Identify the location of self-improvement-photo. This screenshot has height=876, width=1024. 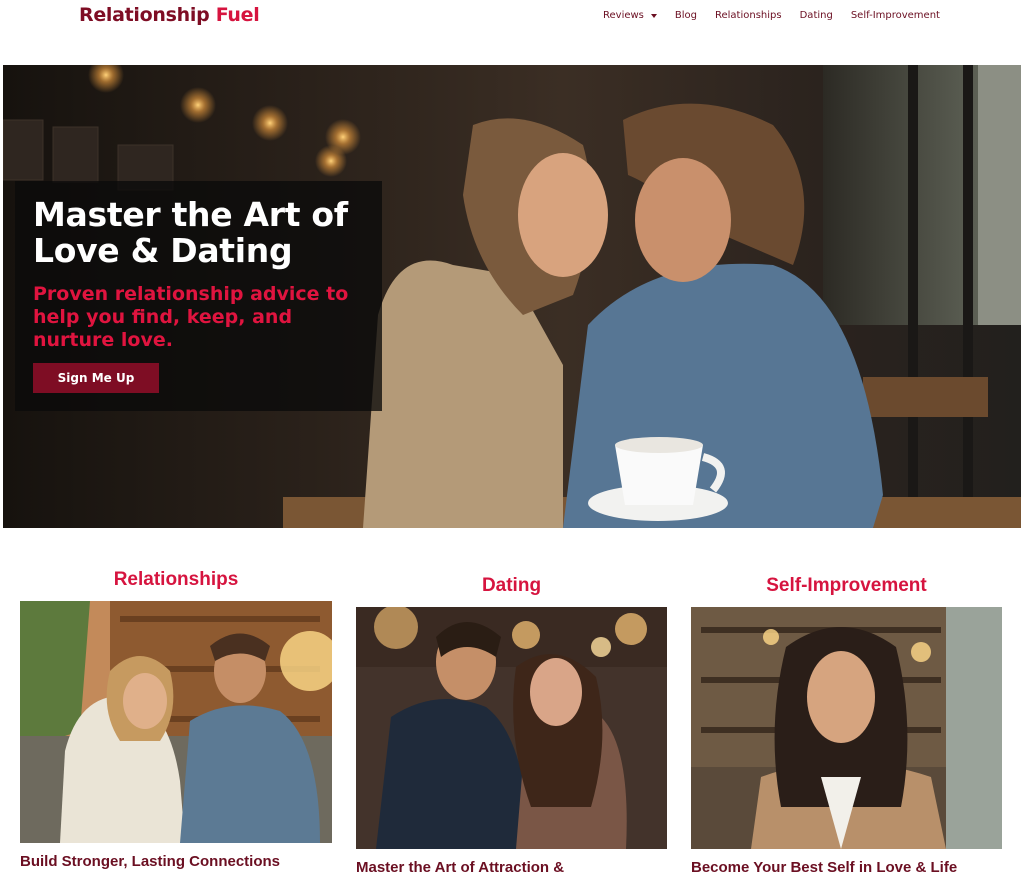
(846, 728).